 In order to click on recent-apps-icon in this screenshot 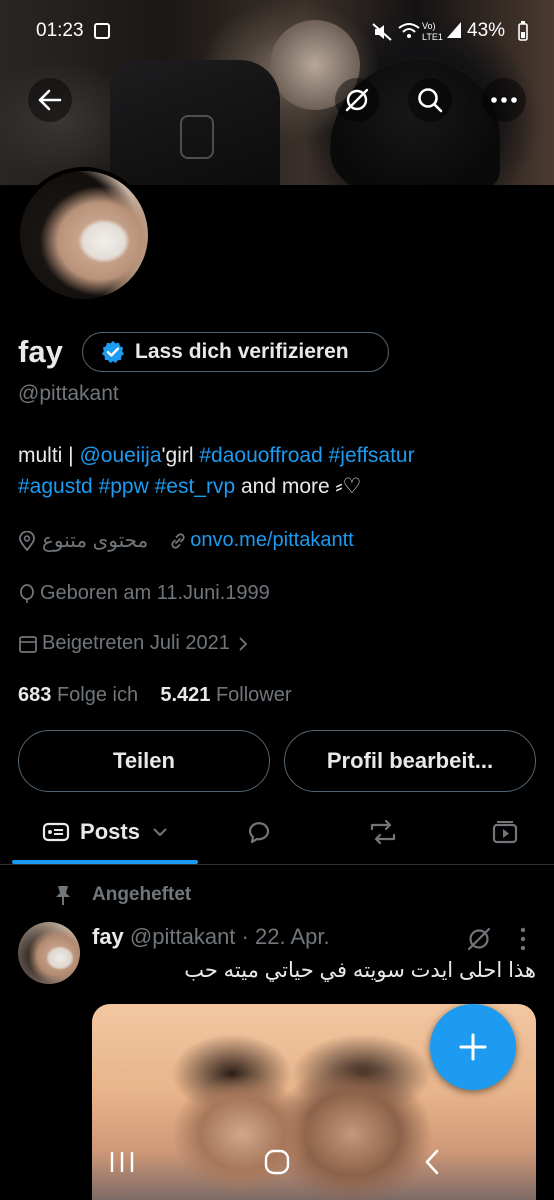, I will do `click(122, 1162)`.